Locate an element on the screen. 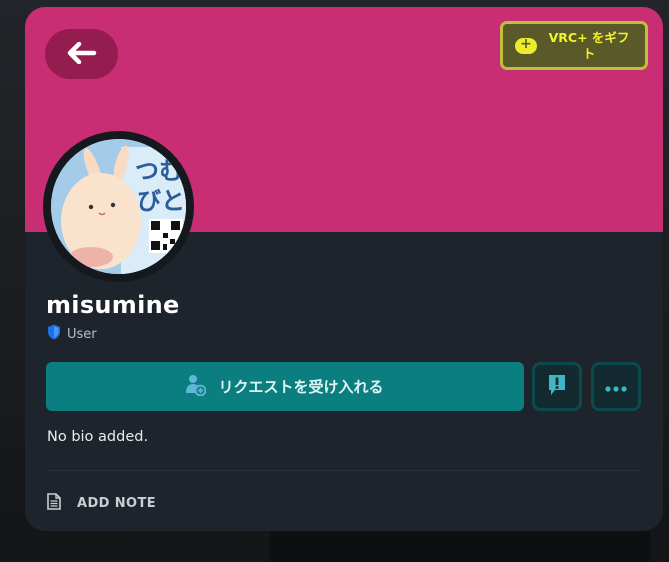 This screenshot has width=669, height=562. person-add-icon is located at coordinates (196, 387).